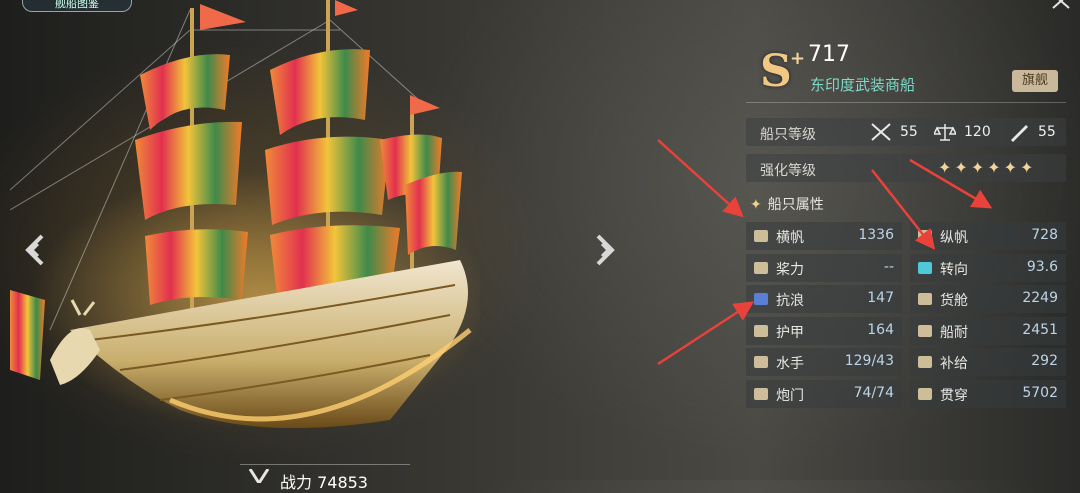 This screenshot has width=1080, height=493. I want to click on attributes-title: ✦ 船只属性, so click(787, 204).